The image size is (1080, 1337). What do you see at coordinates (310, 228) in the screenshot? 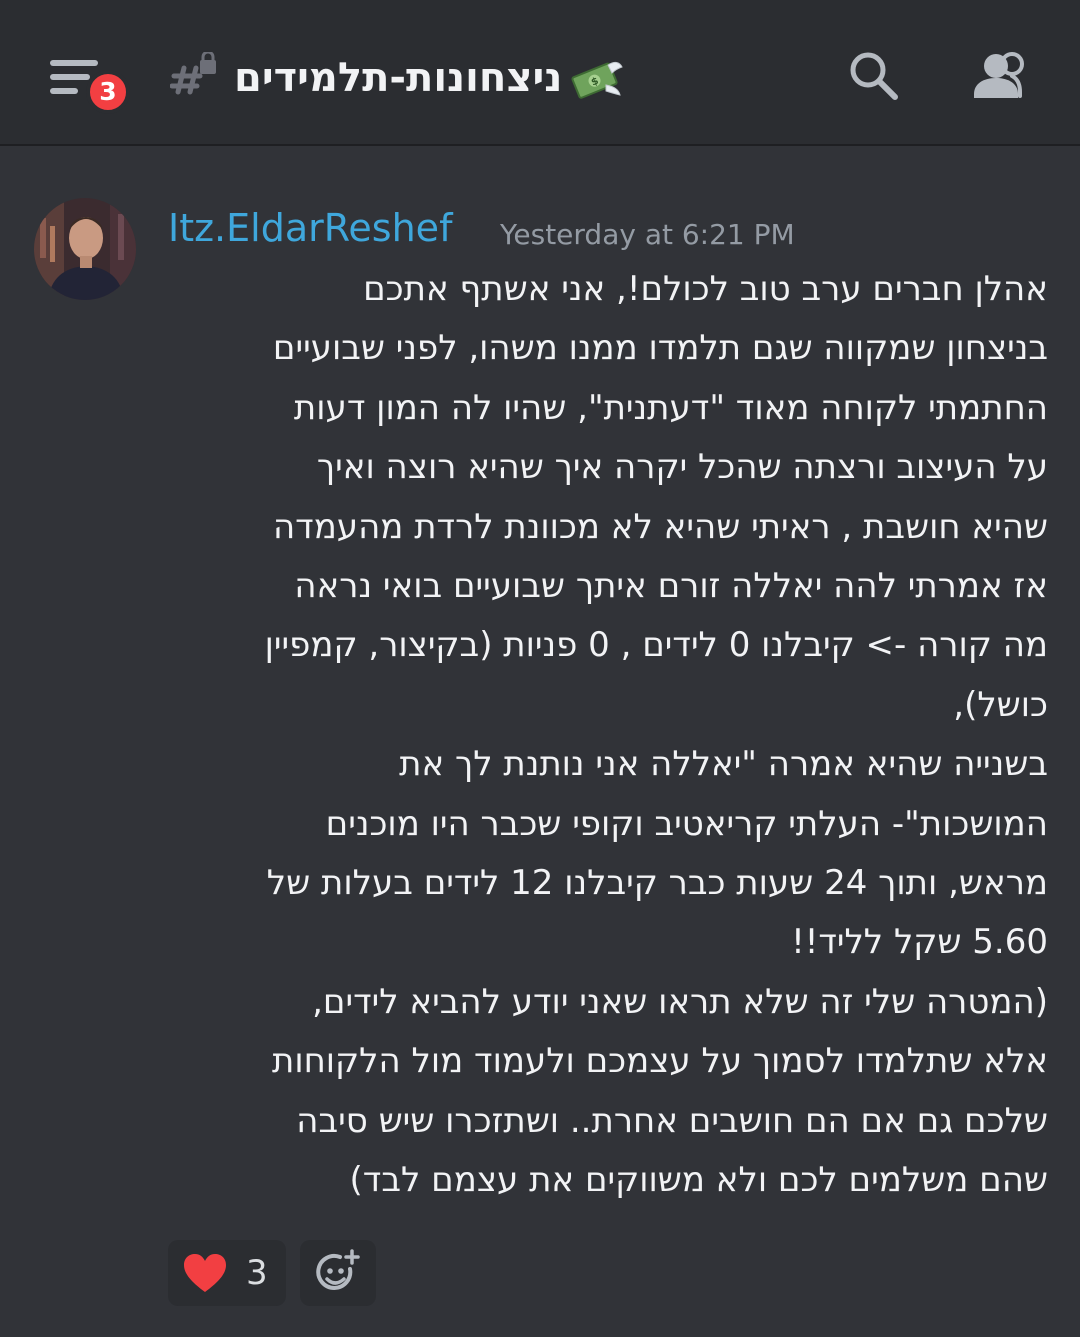
I see `username: Itz.EldarReshef` at bounding box center [310, 228].